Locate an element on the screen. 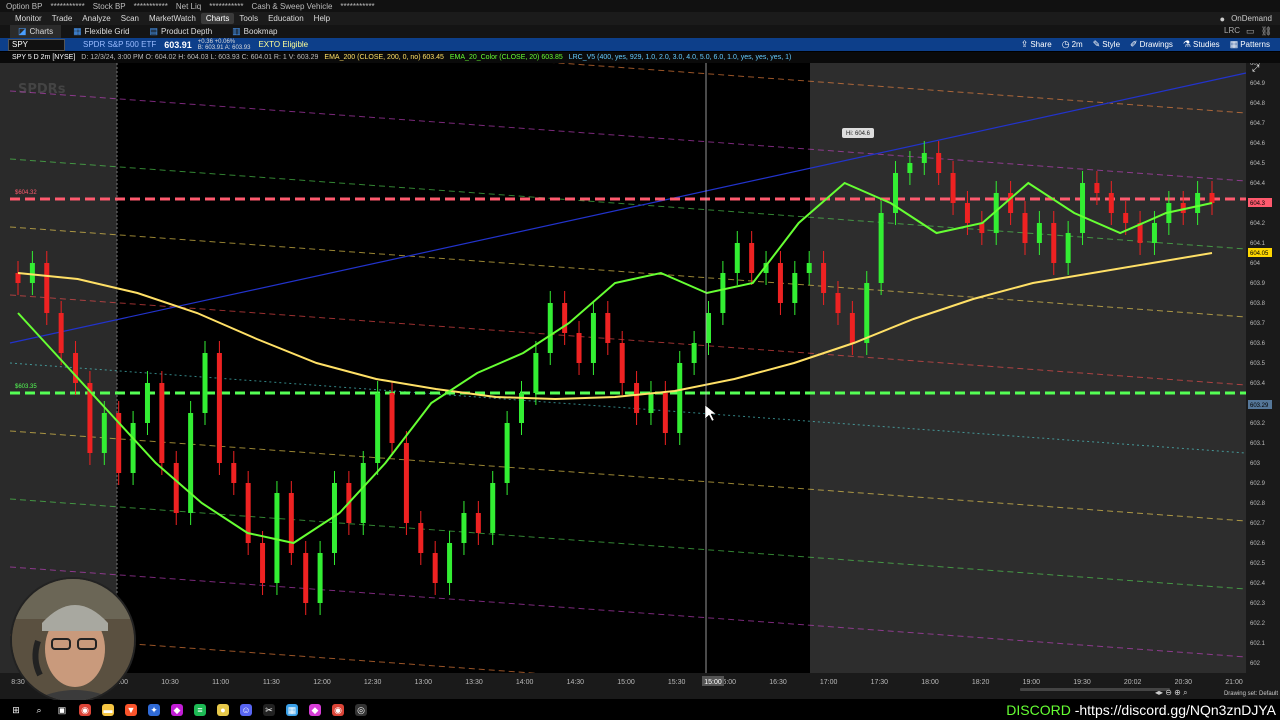  toolbar-2m-button: ◷ 2m is located at coordinates (1072, 44).